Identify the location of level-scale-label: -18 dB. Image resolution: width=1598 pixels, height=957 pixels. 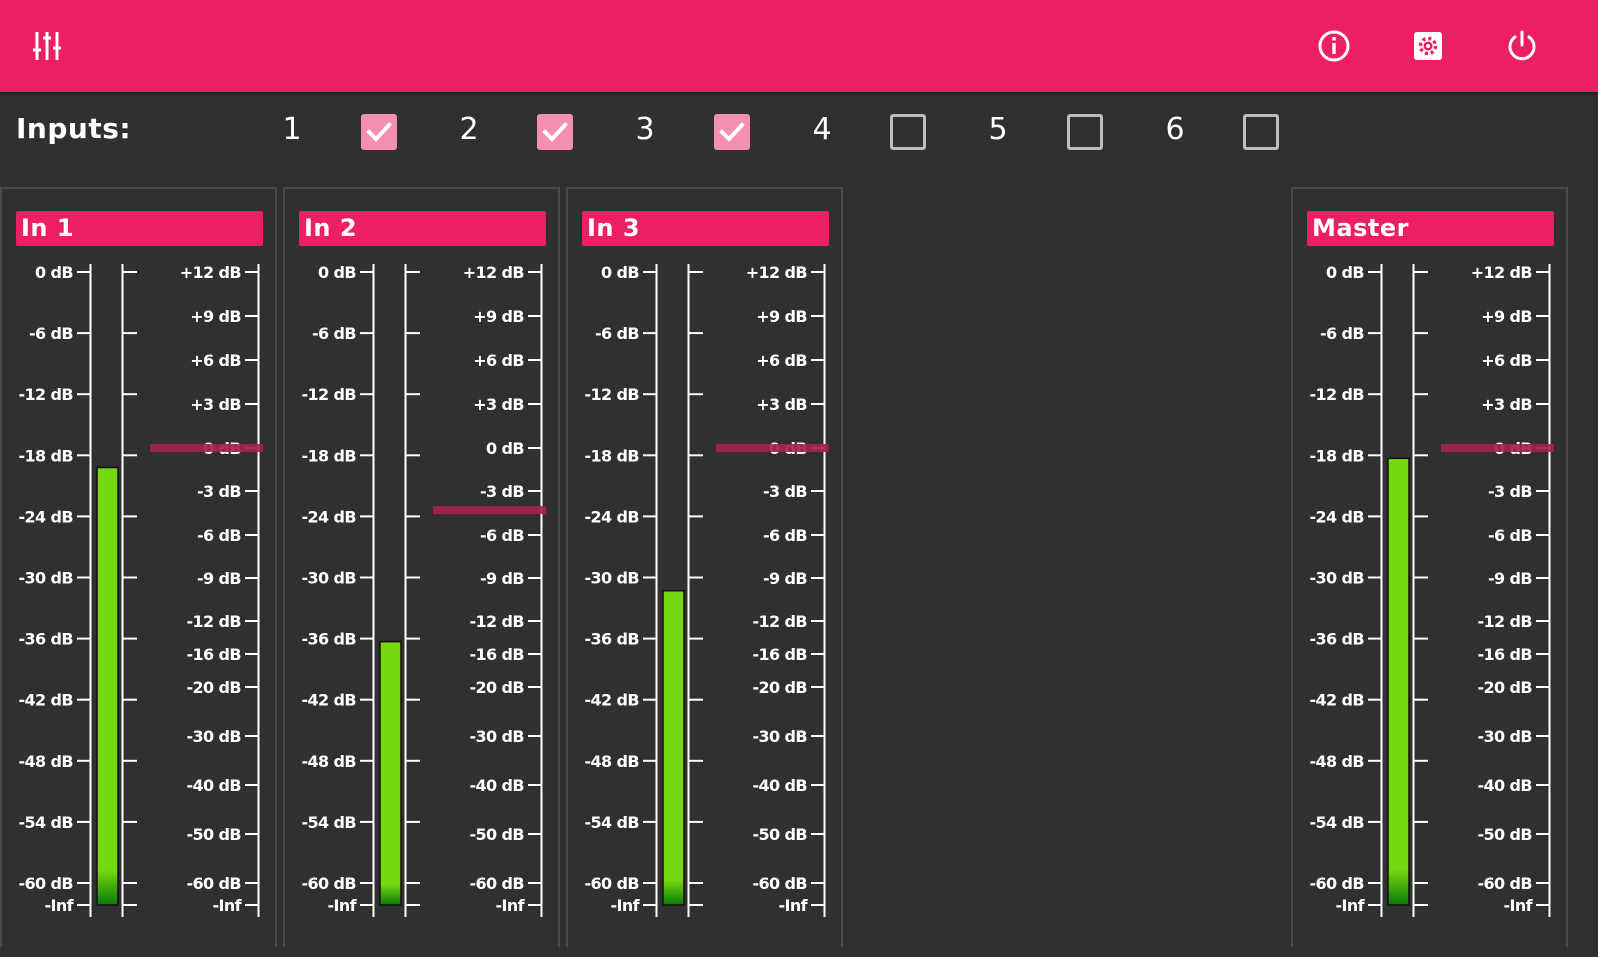
(611, 455).